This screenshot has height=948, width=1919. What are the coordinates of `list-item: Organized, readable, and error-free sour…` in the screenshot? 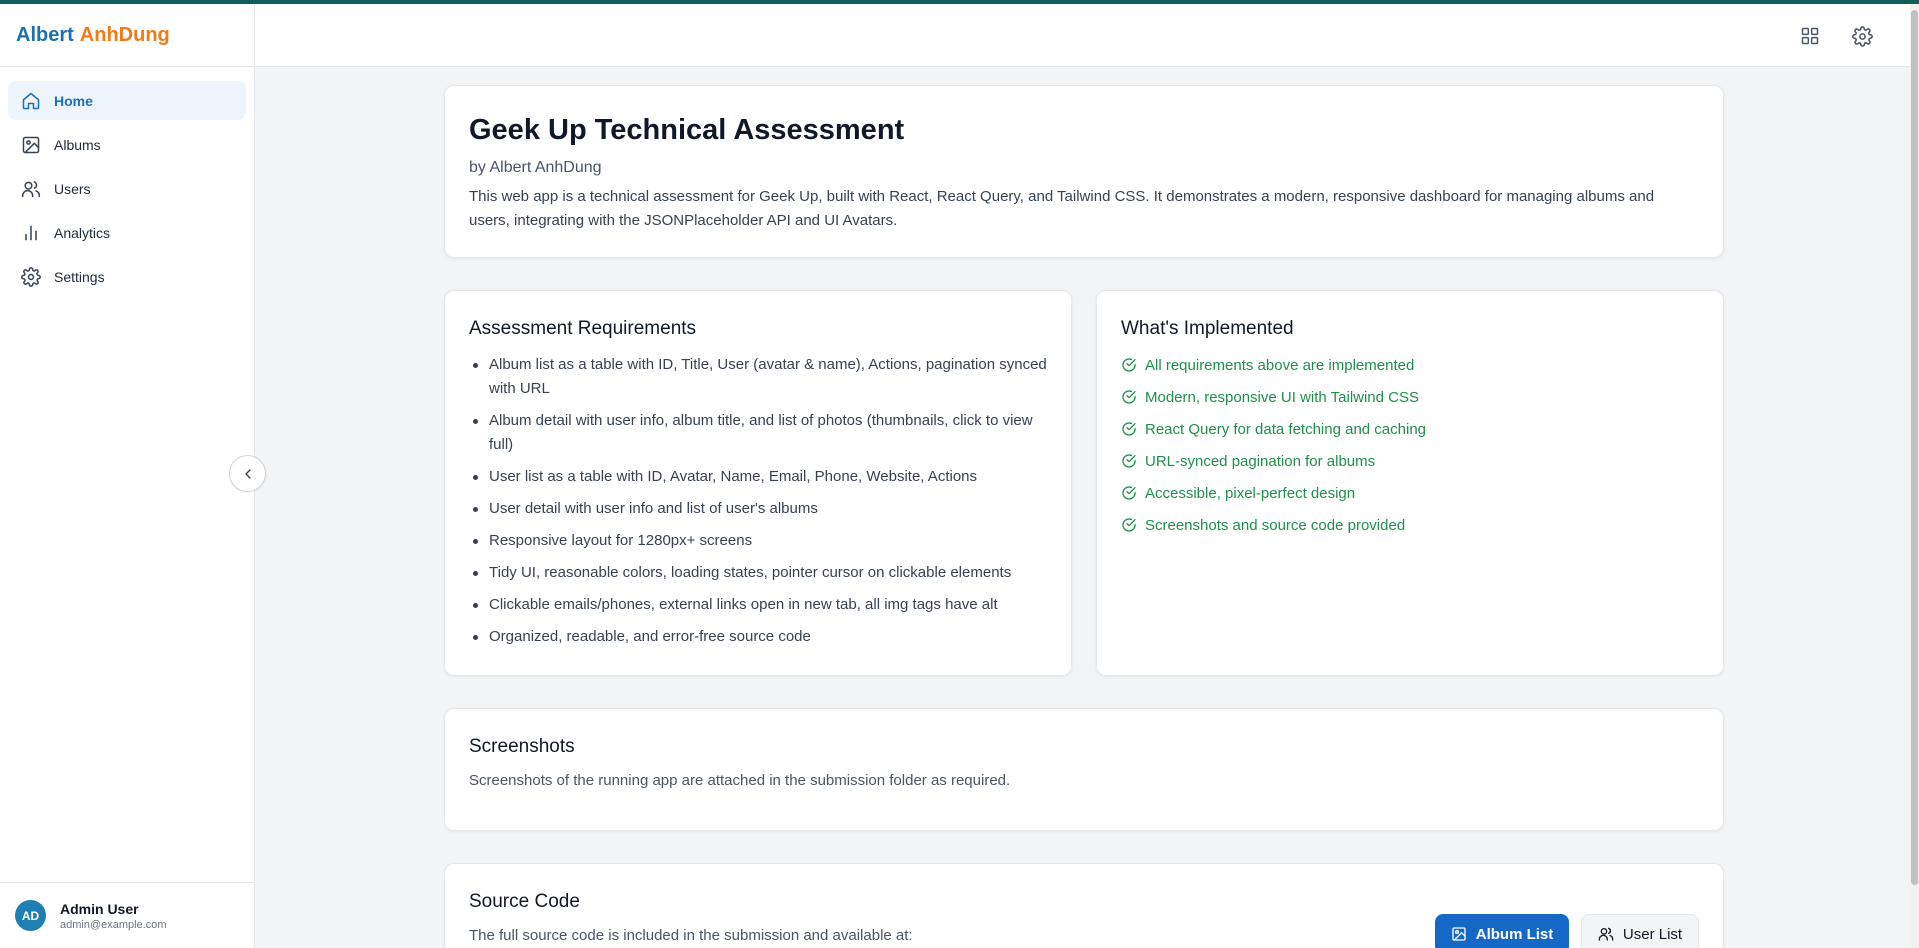 It's located at (758, 637).